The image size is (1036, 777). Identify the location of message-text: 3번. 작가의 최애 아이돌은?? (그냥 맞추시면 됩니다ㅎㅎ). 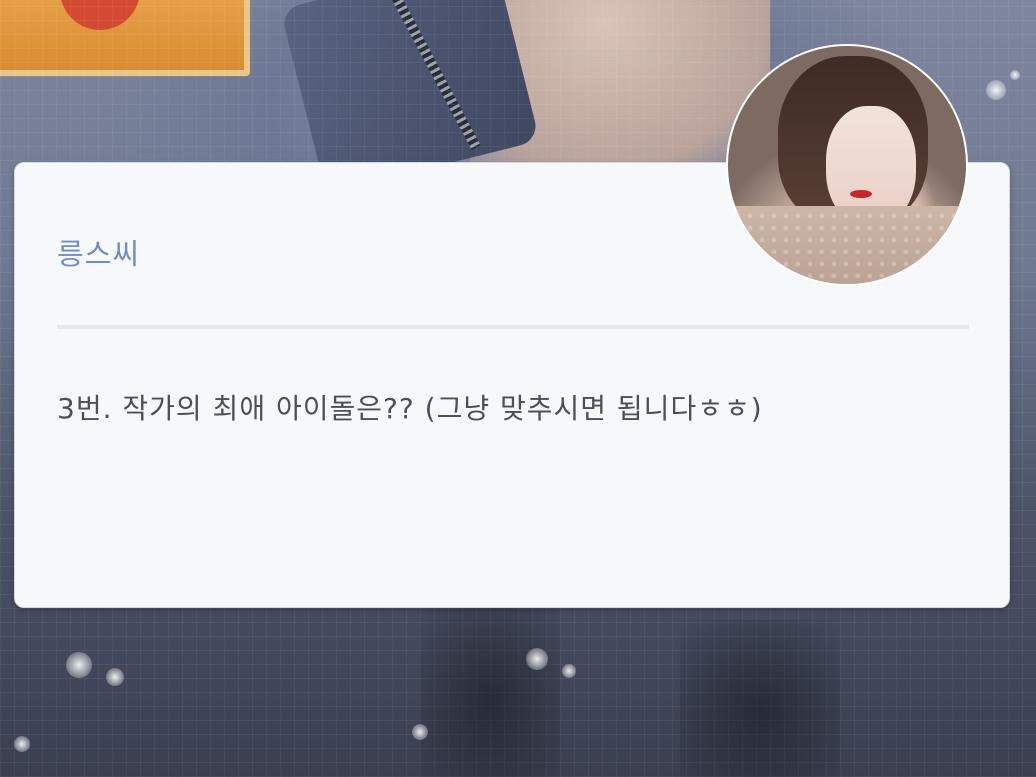
(410, 408).